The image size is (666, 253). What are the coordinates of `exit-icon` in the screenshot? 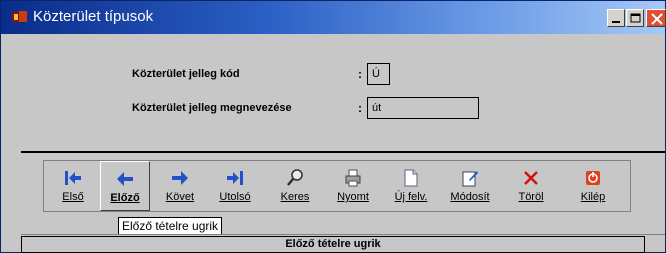 It's located at (593, 178).